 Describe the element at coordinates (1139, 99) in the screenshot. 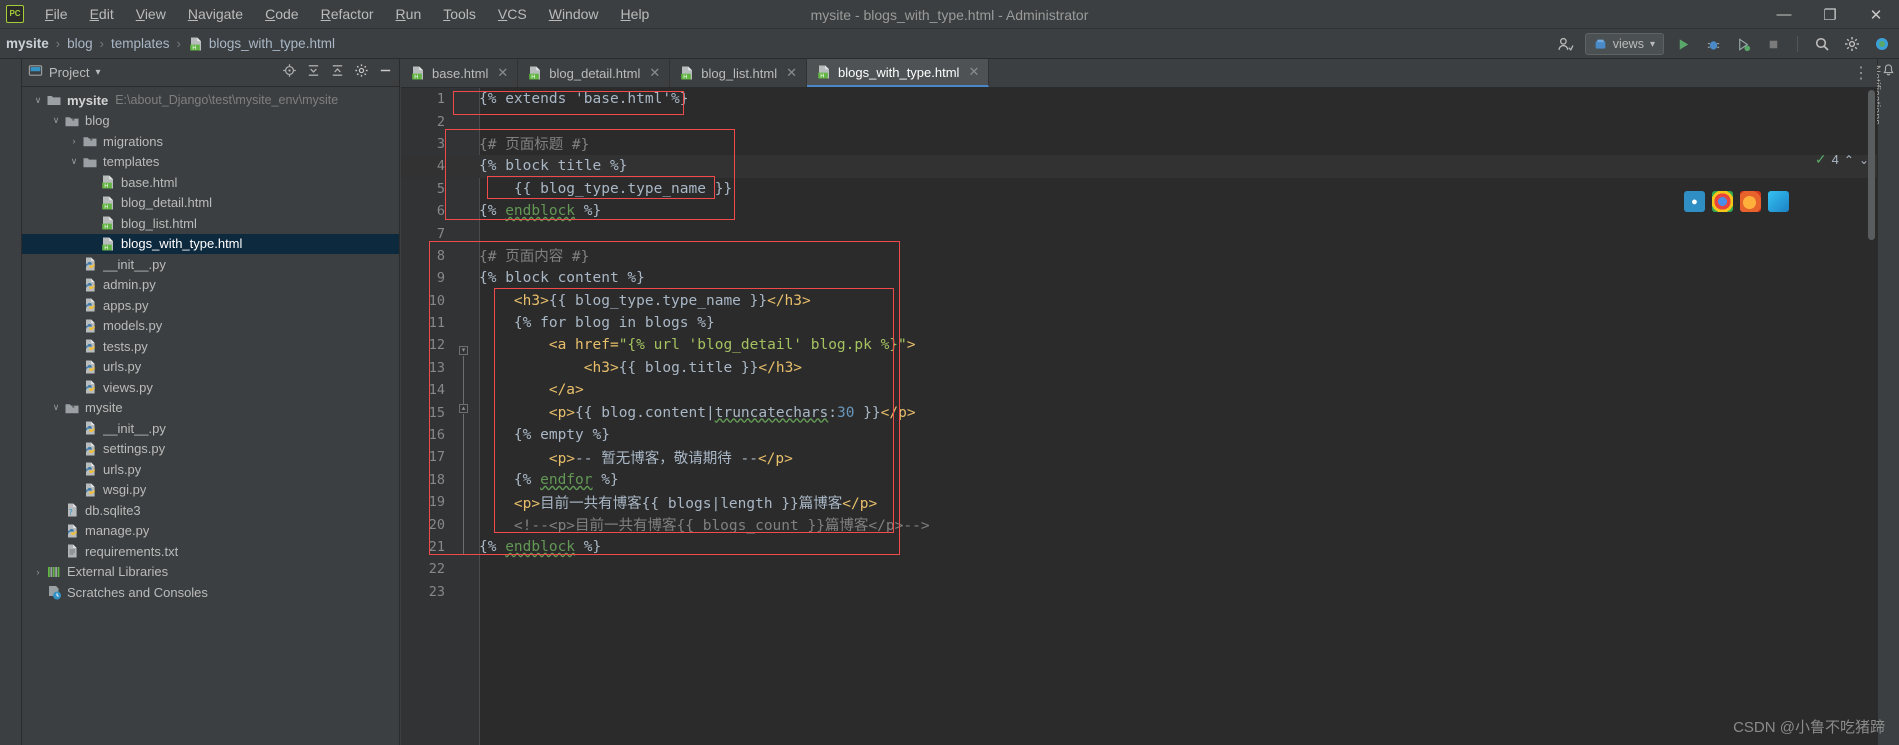

I see `code-line: 1 {% extends 'base.html'%}` at that location.